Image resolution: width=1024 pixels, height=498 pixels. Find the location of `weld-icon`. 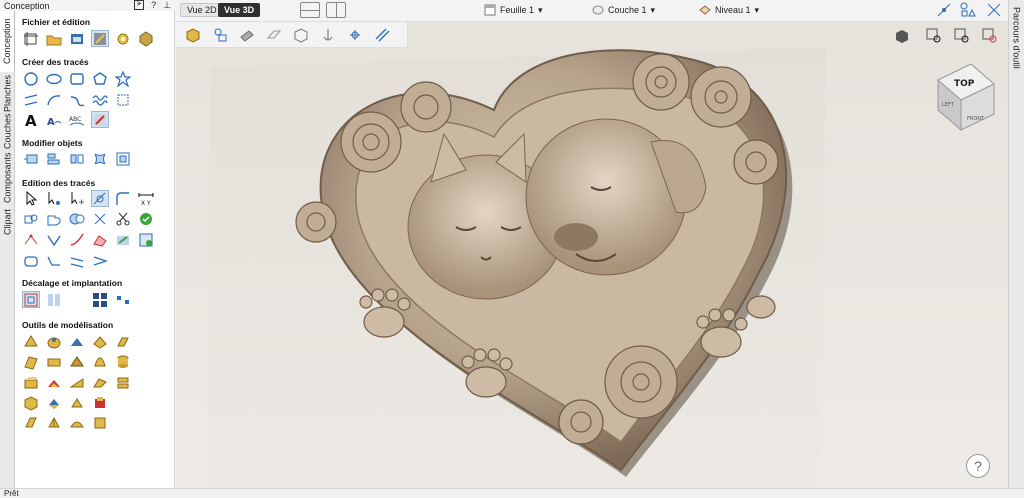

weld-icon is located at coordinates (54, 218).